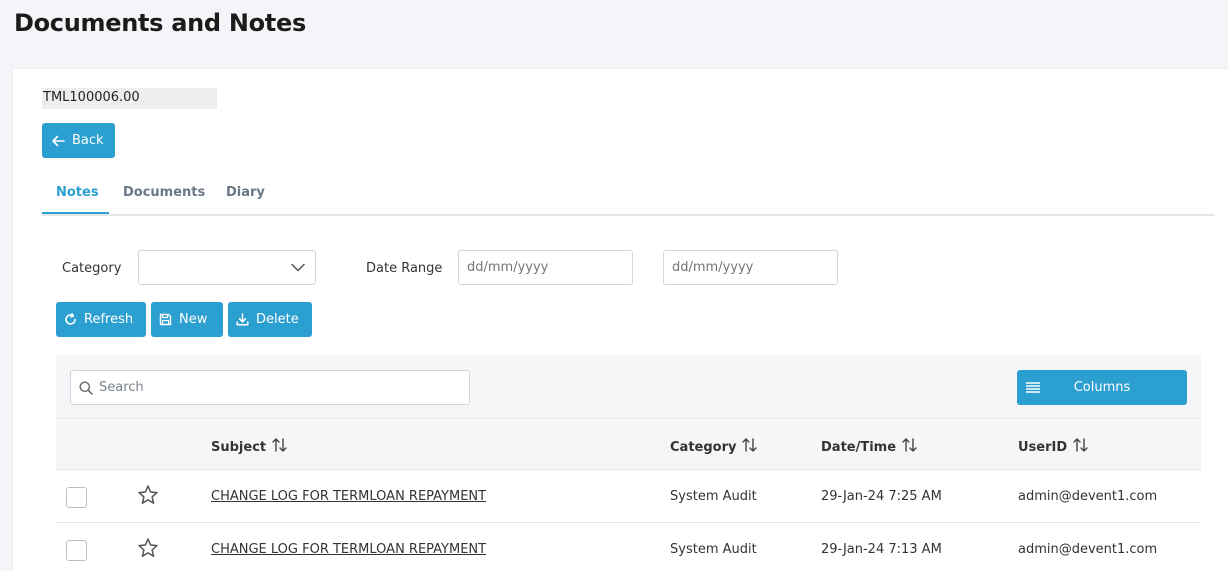  Describe the element at coordinates (242, 319) in the screenshot. I see `download-icon` at that location.